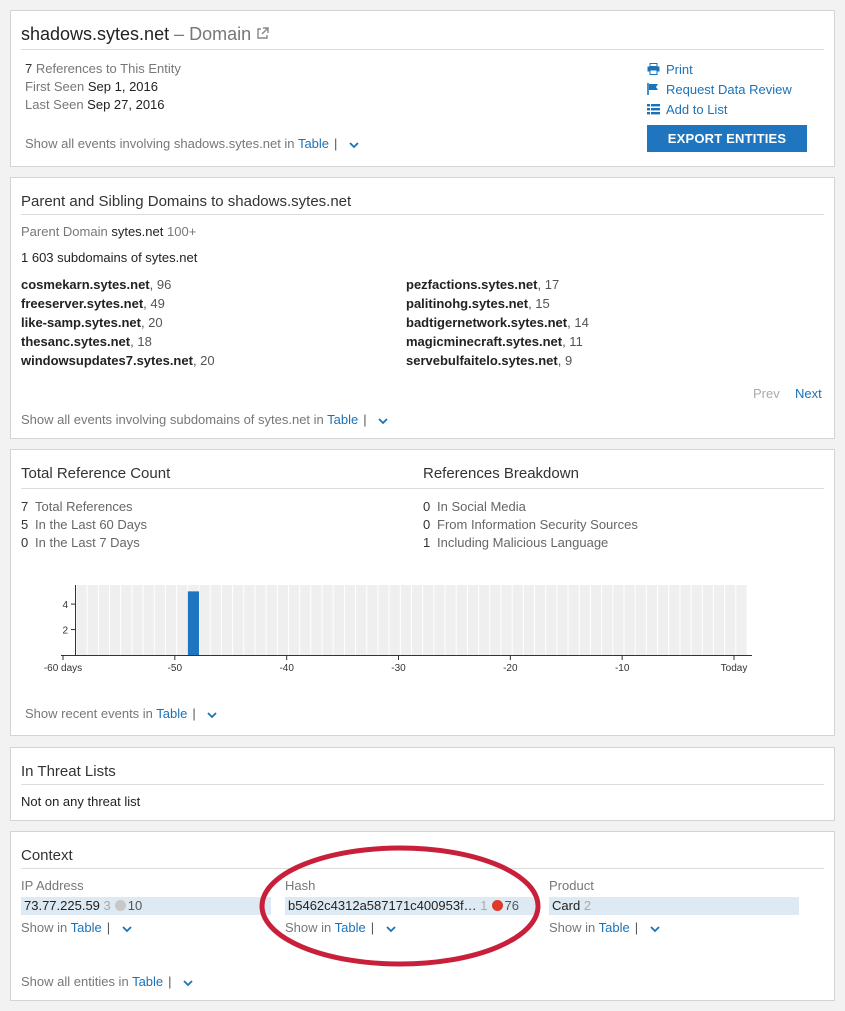  I want to click on show-all-entities-row: Show all entities in Table |, so click(107, 981).